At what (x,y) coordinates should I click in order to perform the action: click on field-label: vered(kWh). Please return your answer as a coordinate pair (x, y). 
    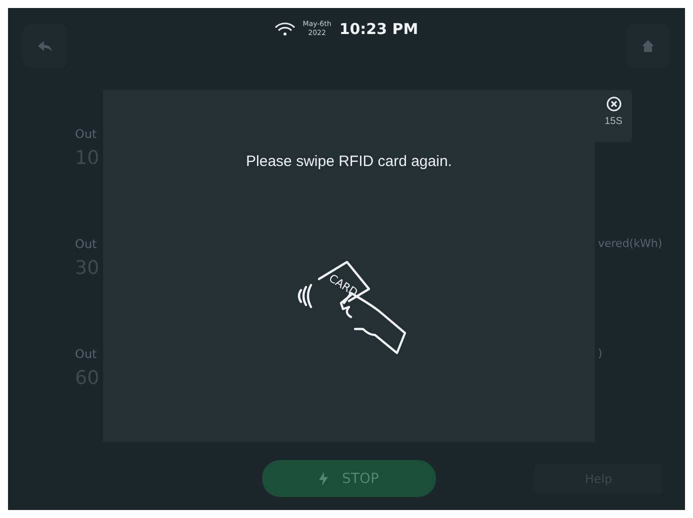
    Looking at the image, I should click on (631, 244).